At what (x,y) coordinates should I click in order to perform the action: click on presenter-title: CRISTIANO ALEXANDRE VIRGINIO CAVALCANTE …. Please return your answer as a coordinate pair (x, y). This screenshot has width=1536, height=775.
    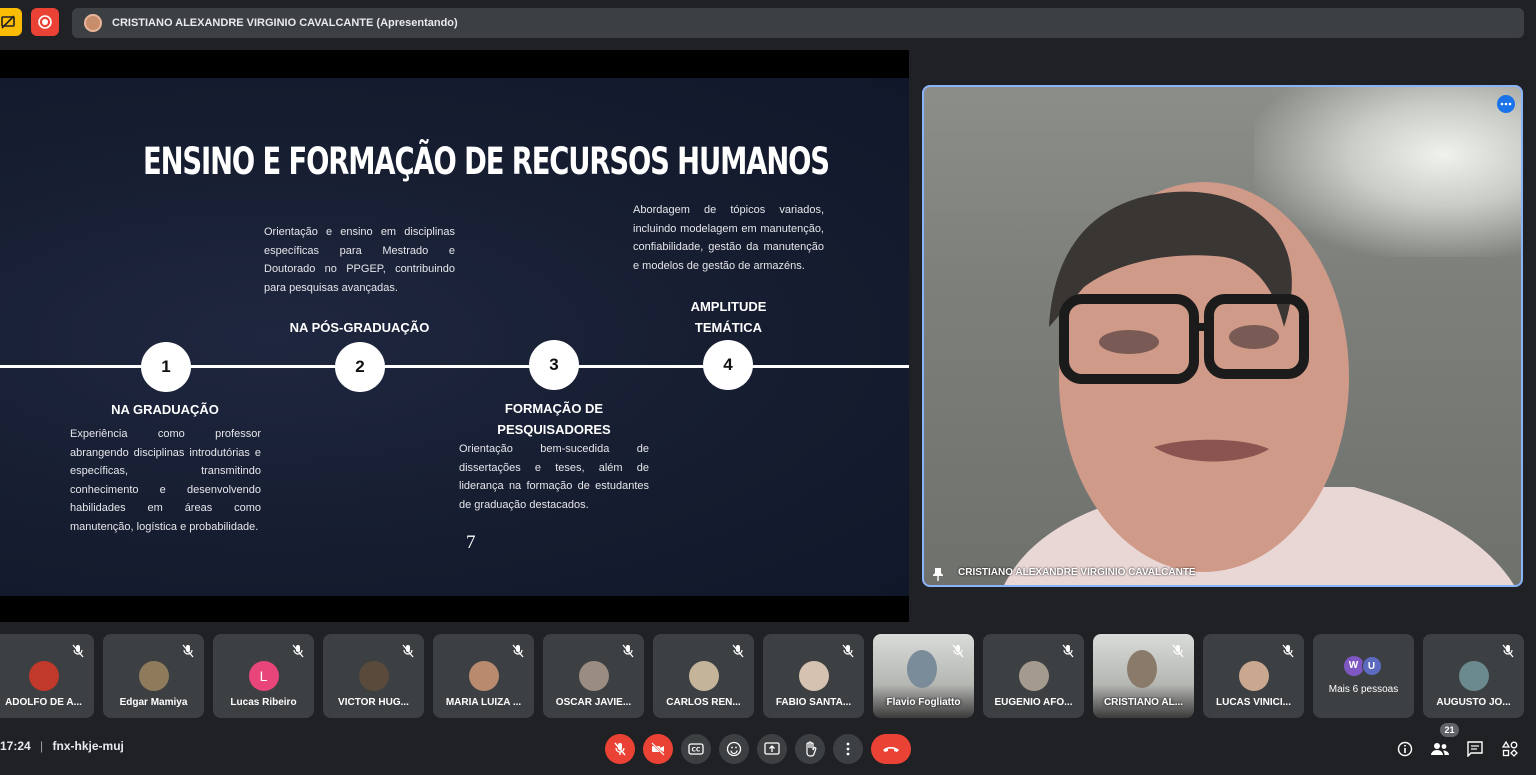
    Looking at the image, I should click on (285, 23).